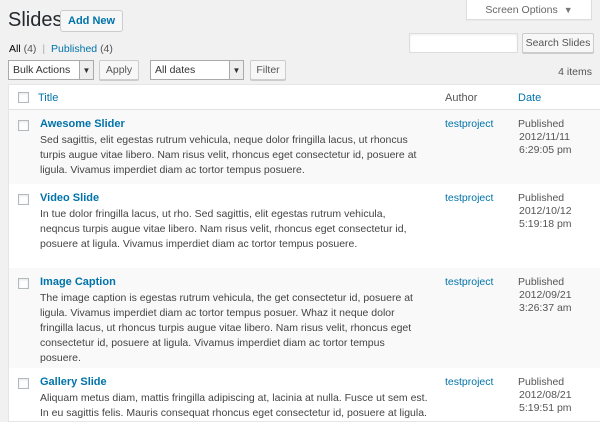 The width and height of the screenshot is (600, 422). I want to click on row-title-link: Image Caption, so click(78, 282).